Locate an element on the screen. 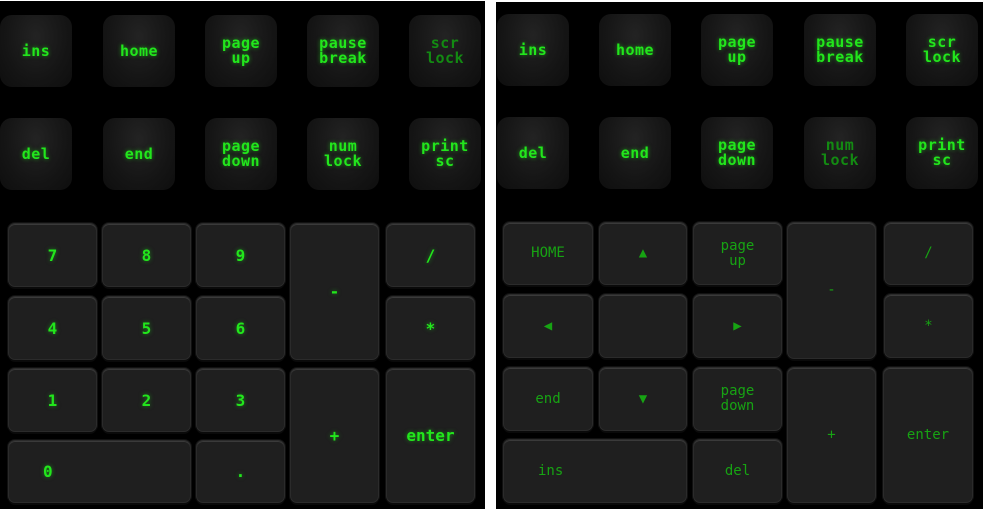 This screenshot has height=510, width=983. key-label: HOME is located at coordinates (548, 253).